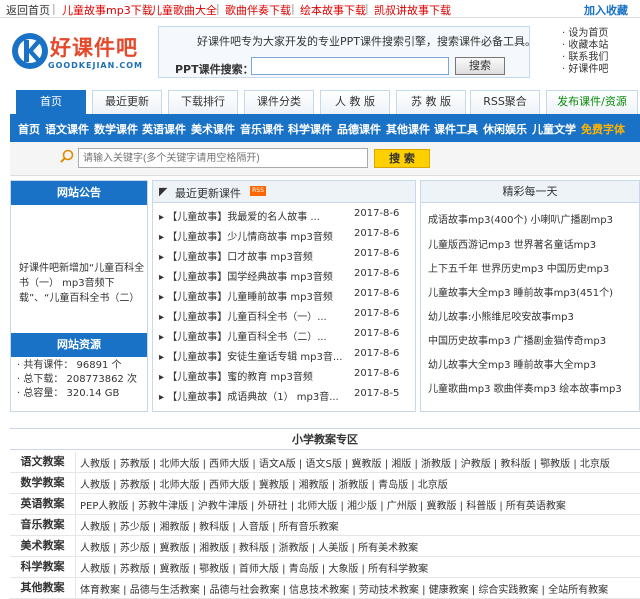 The image size is (640, 599). What do you see at coordinates (279, 375) in the screenshot?
I see `latest-item: ▸ 【儿童故事】蜜的教育 mp3音频 2017-8-6` at bounding box center [279, 375].